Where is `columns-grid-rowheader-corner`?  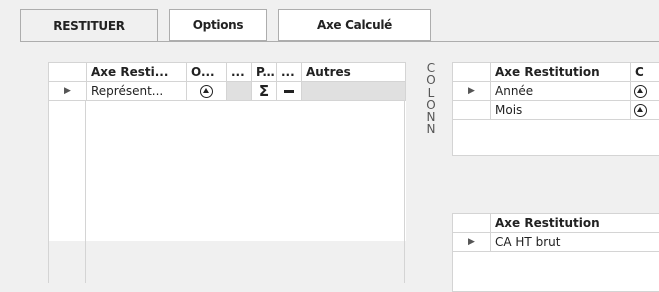
columns-grid-rowheader-corner is located at coordinates (472, 72).